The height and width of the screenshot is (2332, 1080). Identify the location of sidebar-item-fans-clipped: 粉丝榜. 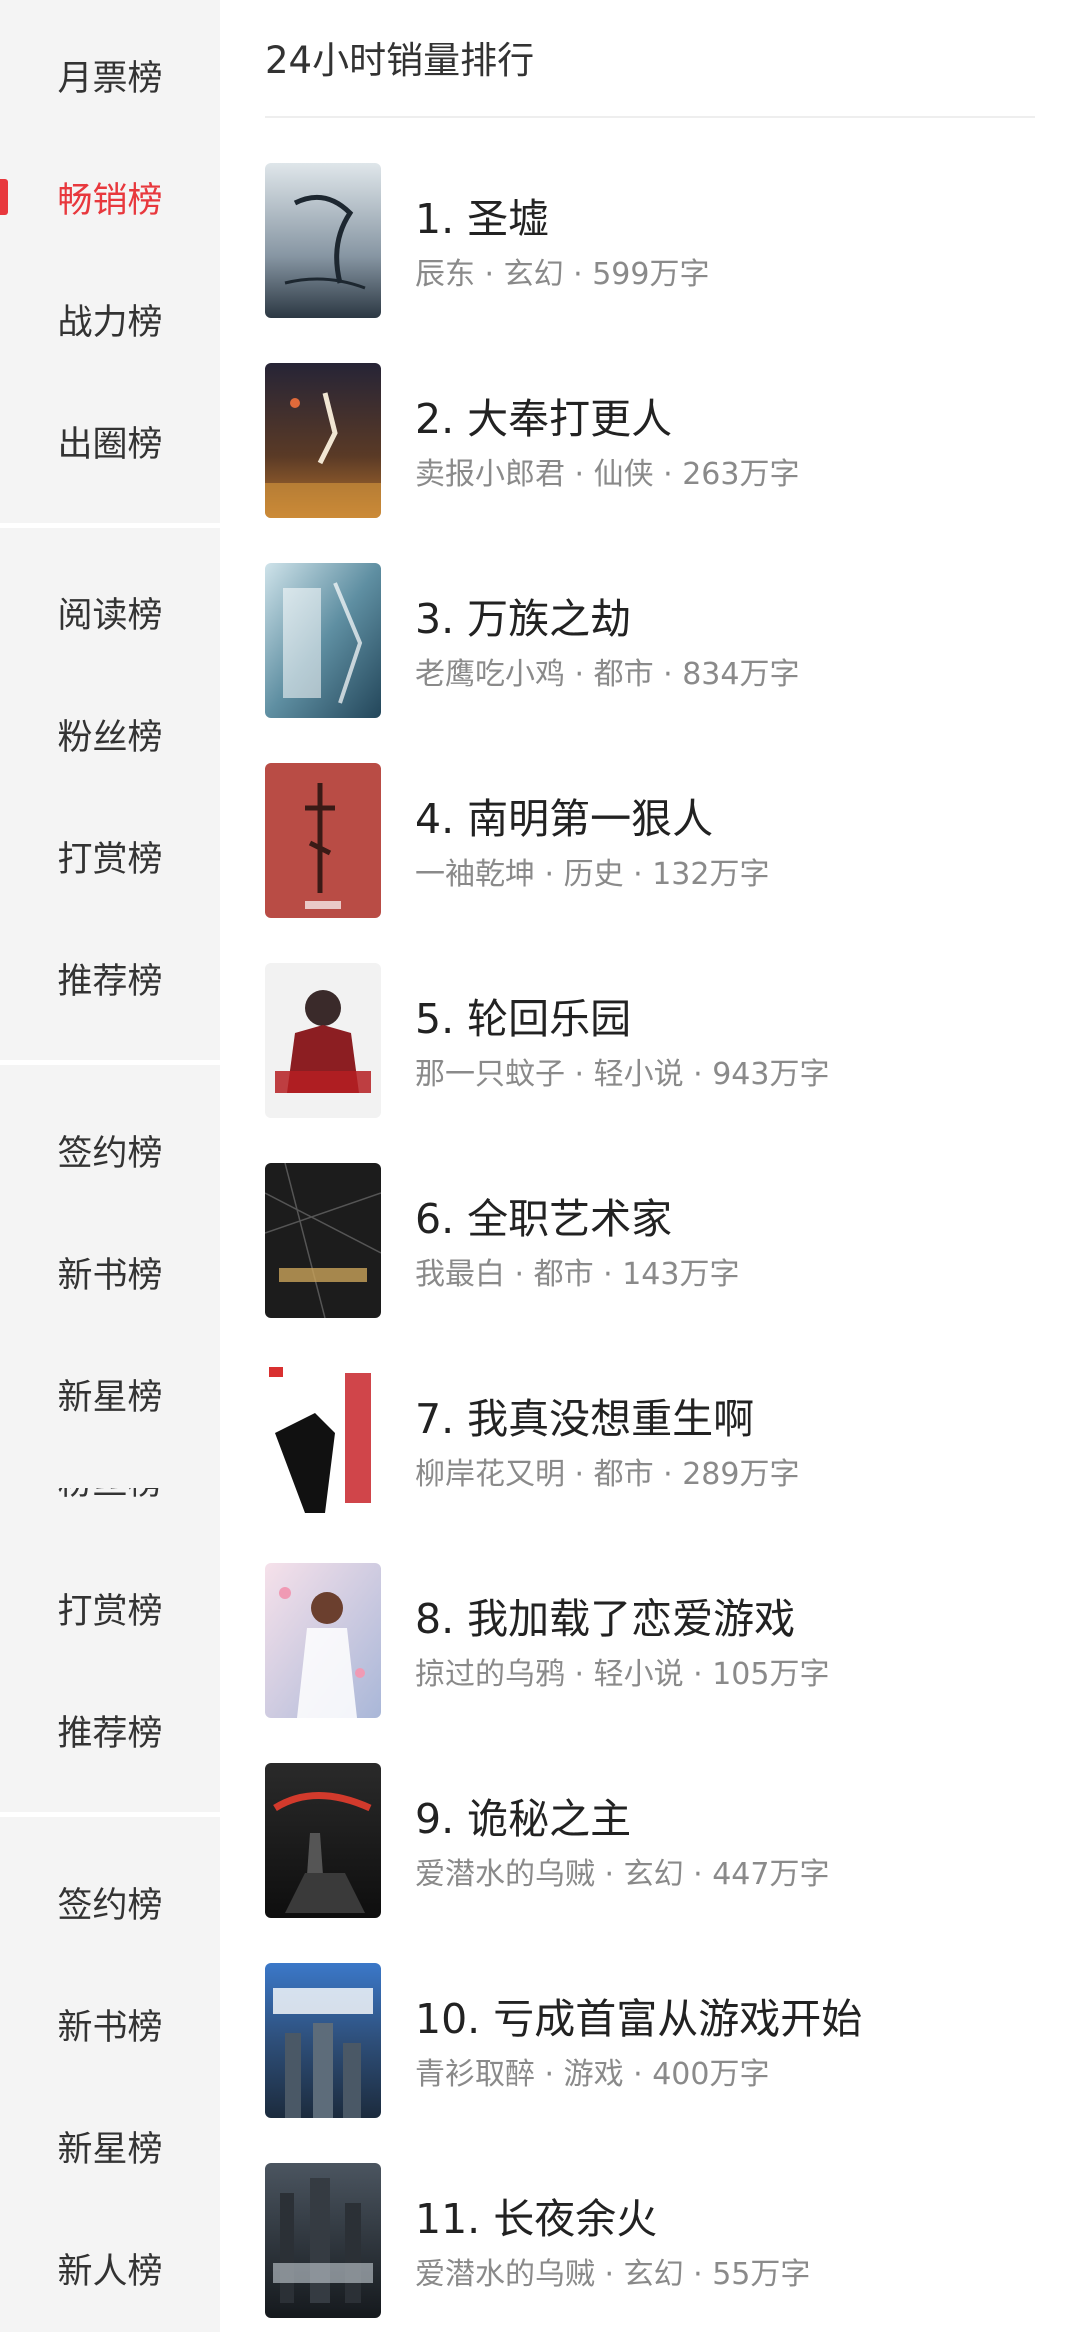
(110, 1501).